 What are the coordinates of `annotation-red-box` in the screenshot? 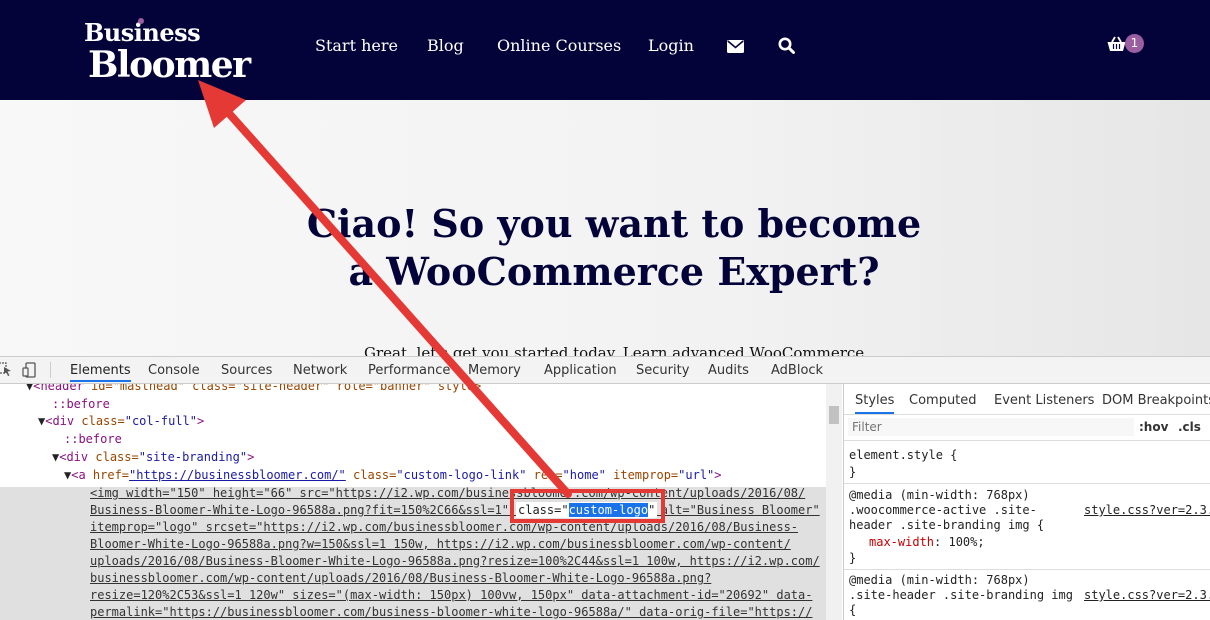 It's located at (587, 506).